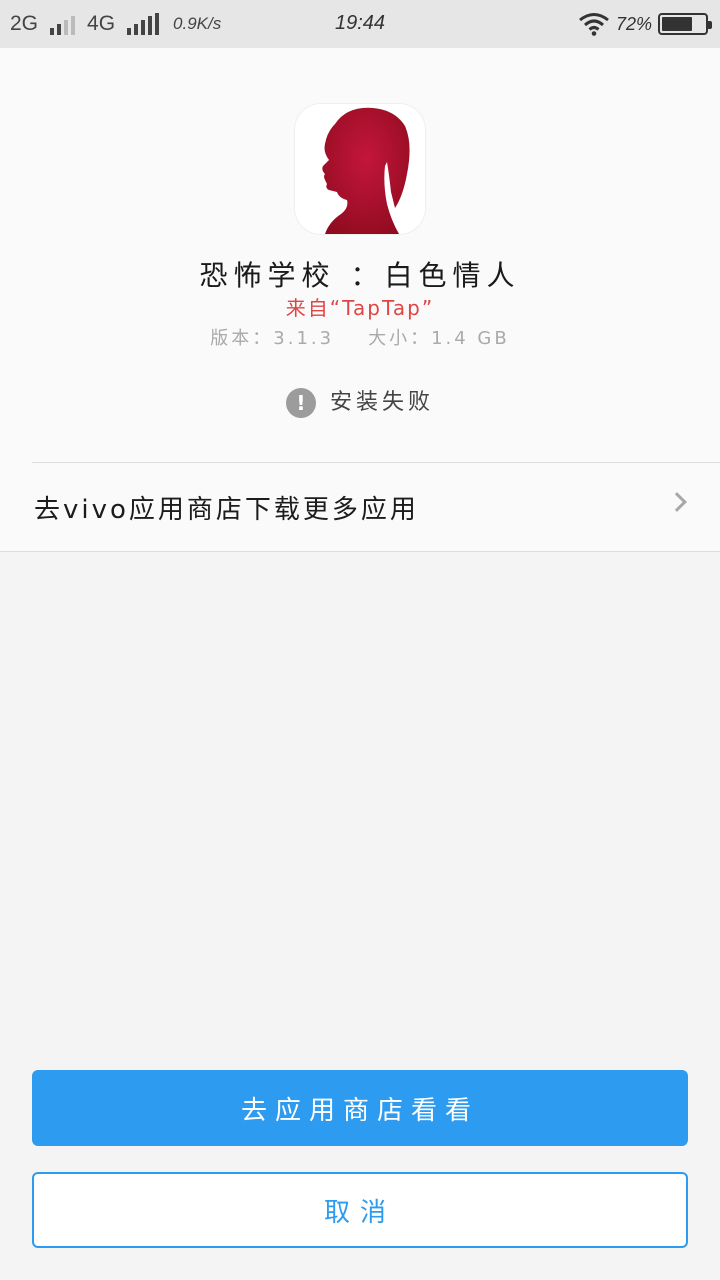 Image resolution: width=720 pixels, height=1280 pixels. I want to click on app-name: 恐怖学校 ：白色情人, so click(360, 275).